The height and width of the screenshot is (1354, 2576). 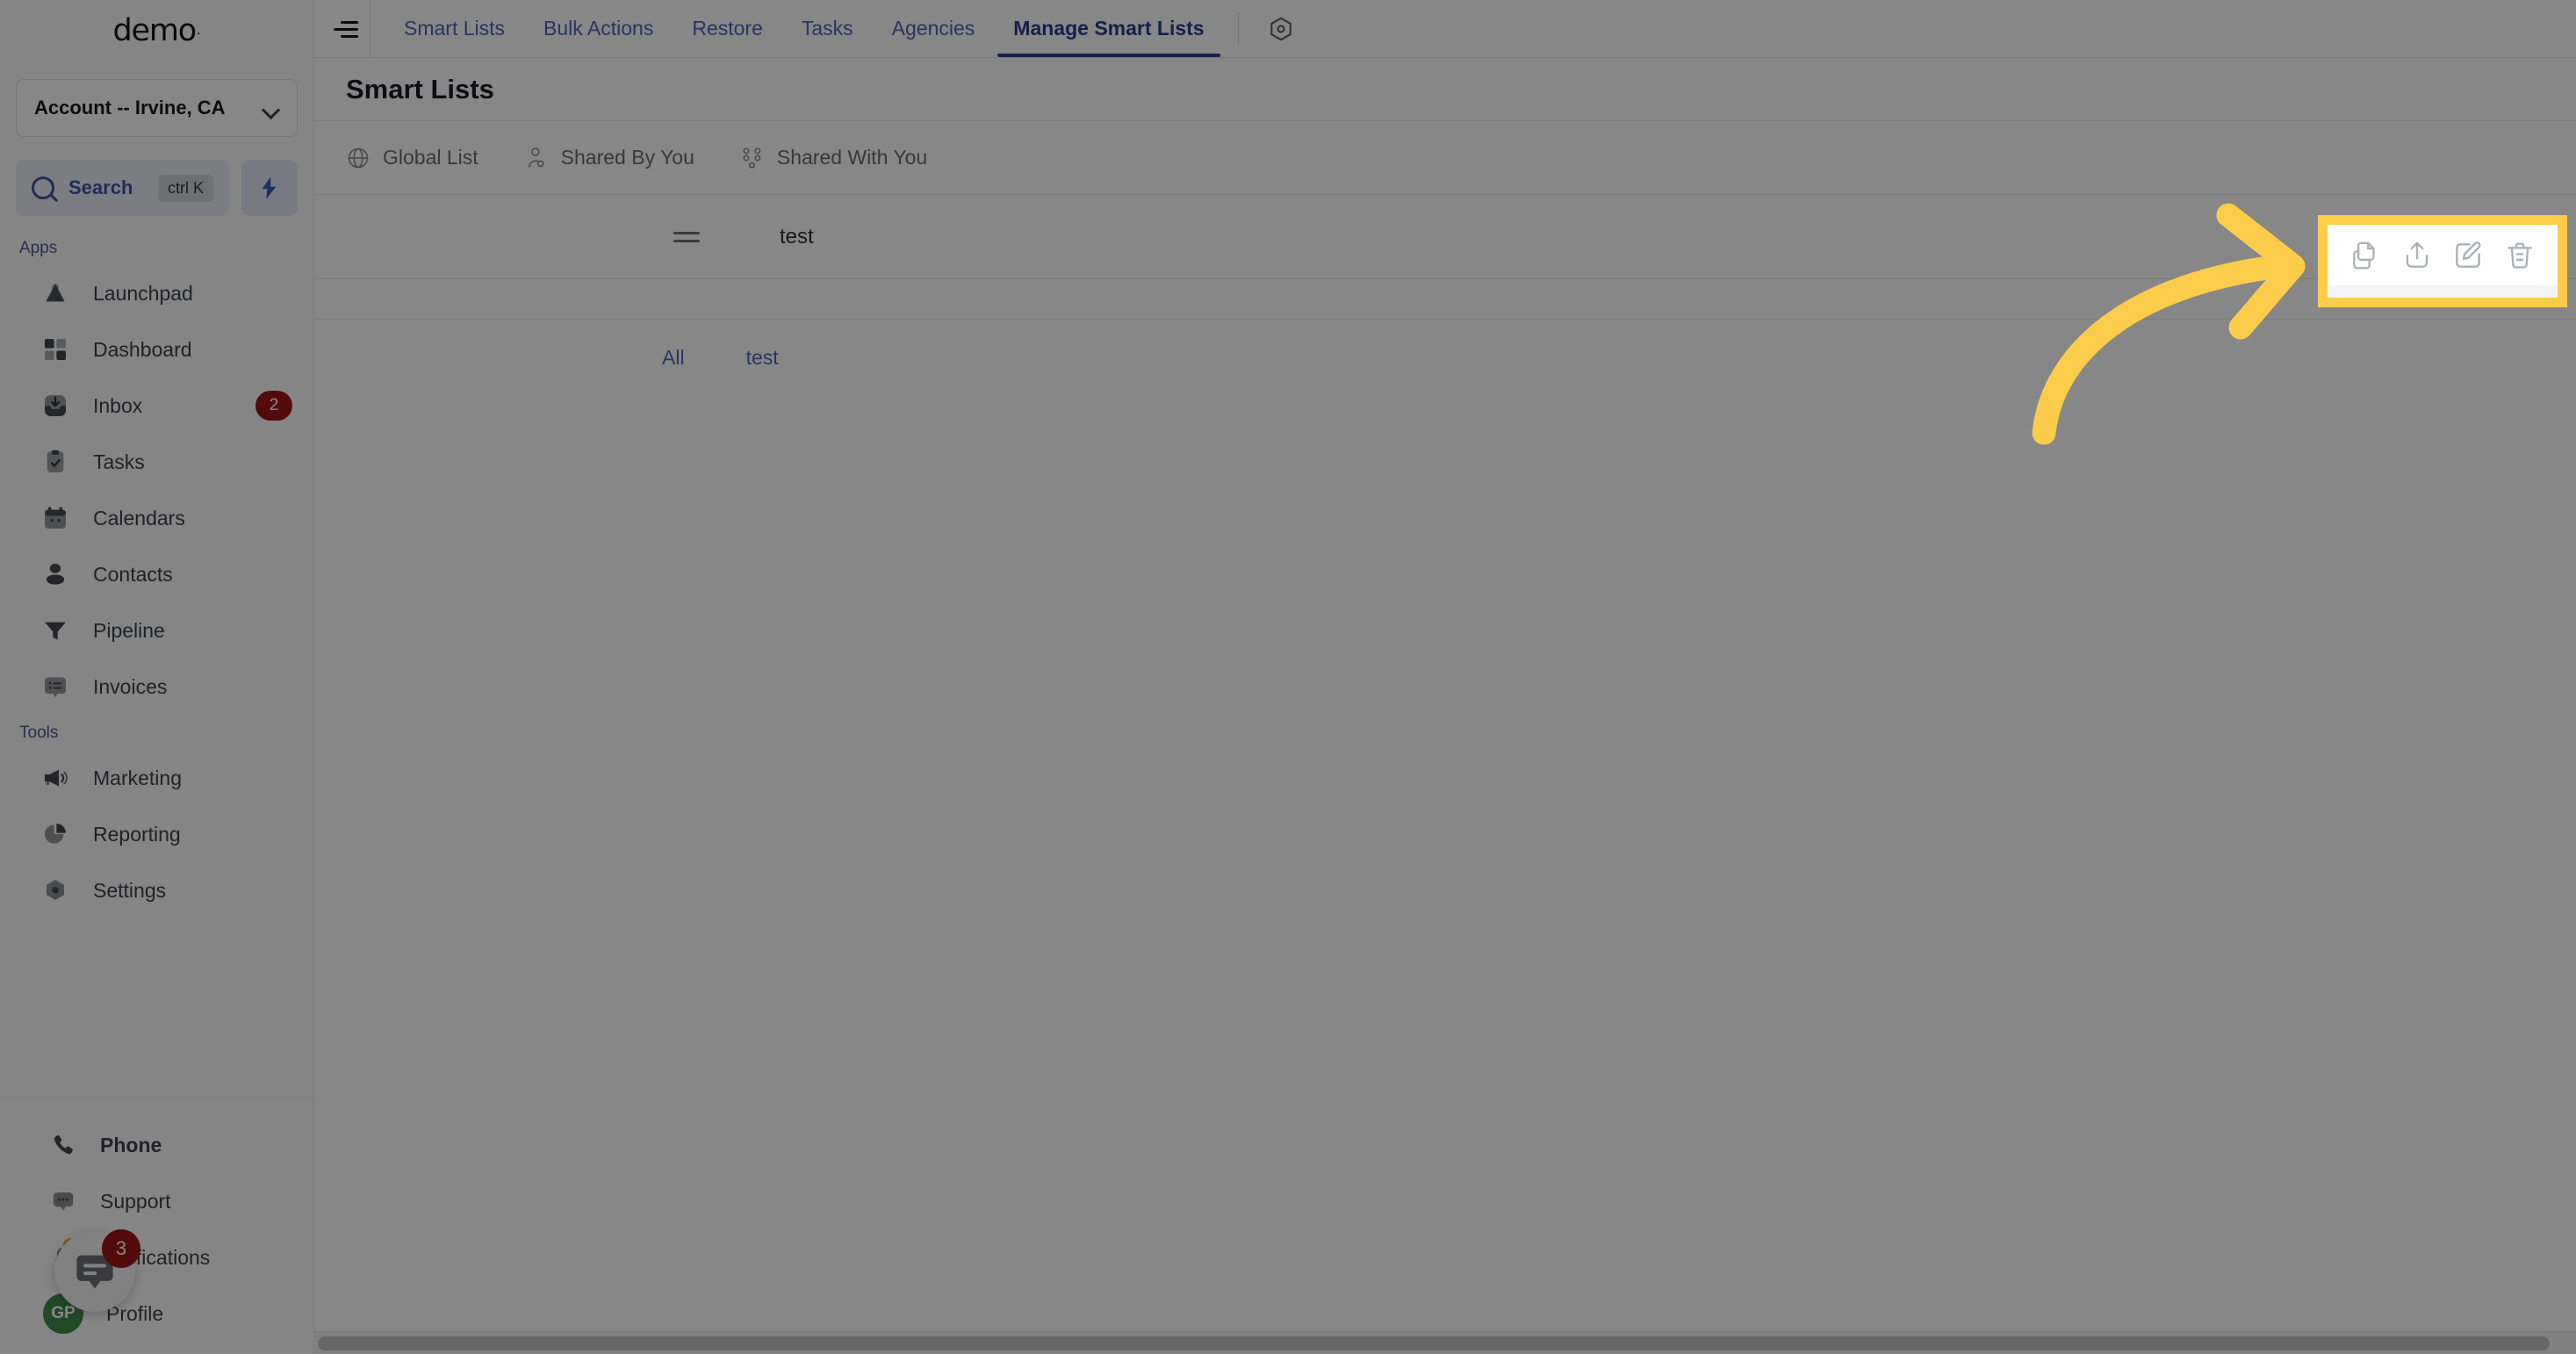 What do you see at coordinates (752, 158) in the screenshot?
I see `users-network-icon` at bounding box center [752, 158].